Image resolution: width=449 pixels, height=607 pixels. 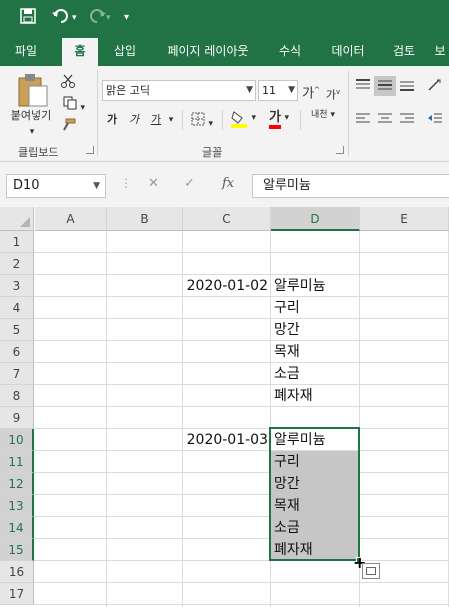 I want to click on undo-icon, so click(x=61, y=18).